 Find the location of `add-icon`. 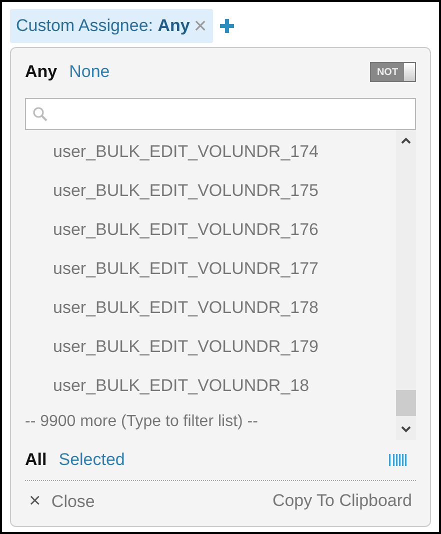

add-icon is located at coordinates (226, 26).